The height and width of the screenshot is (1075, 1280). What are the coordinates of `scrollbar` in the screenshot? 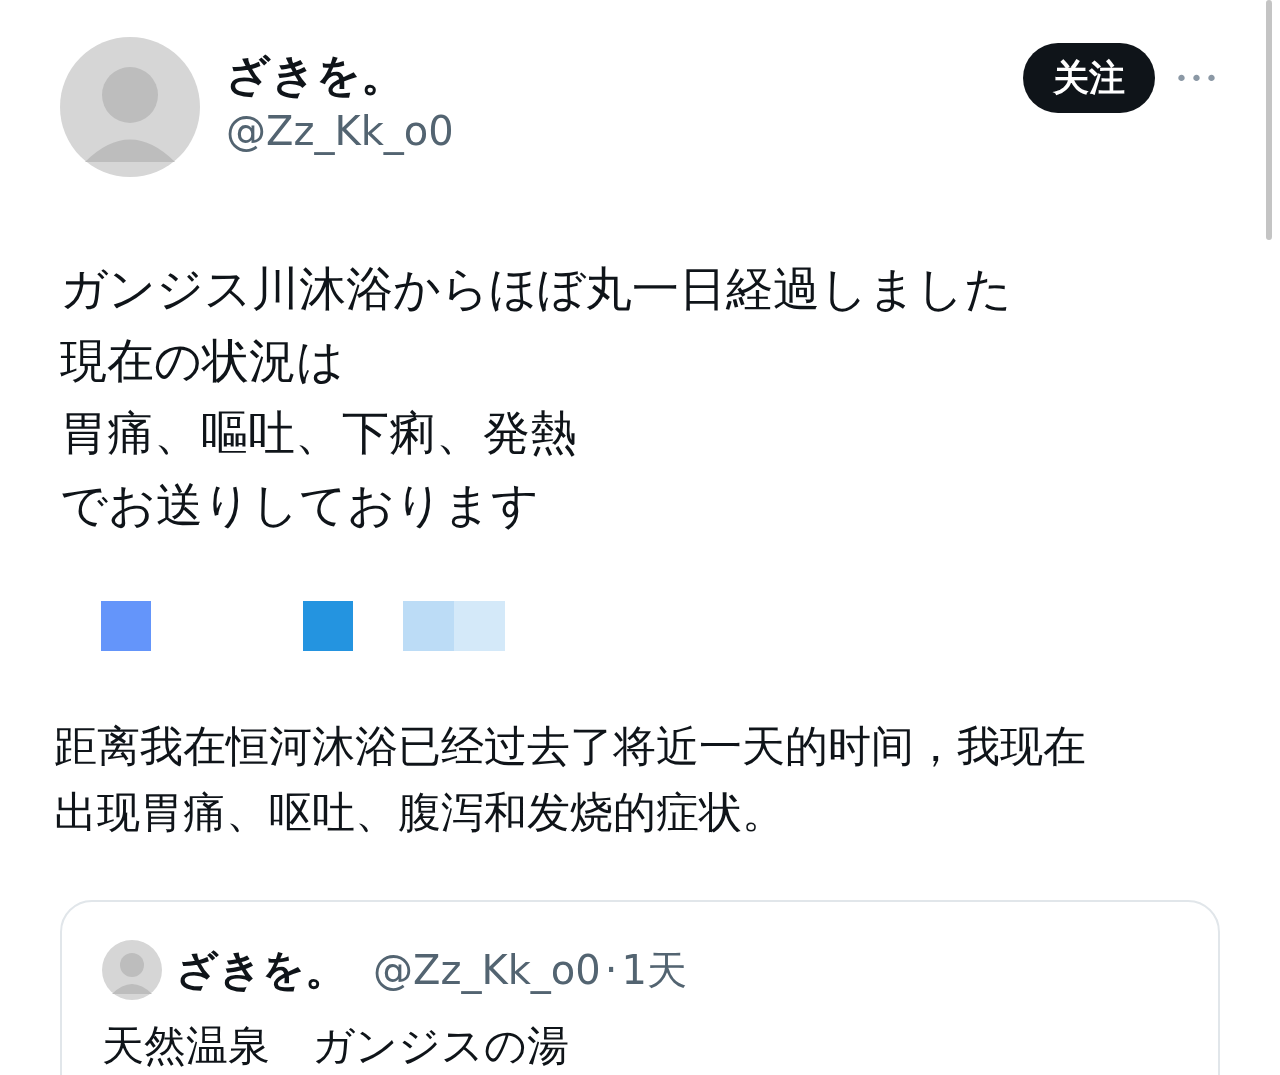 It's located at (1269, 120).